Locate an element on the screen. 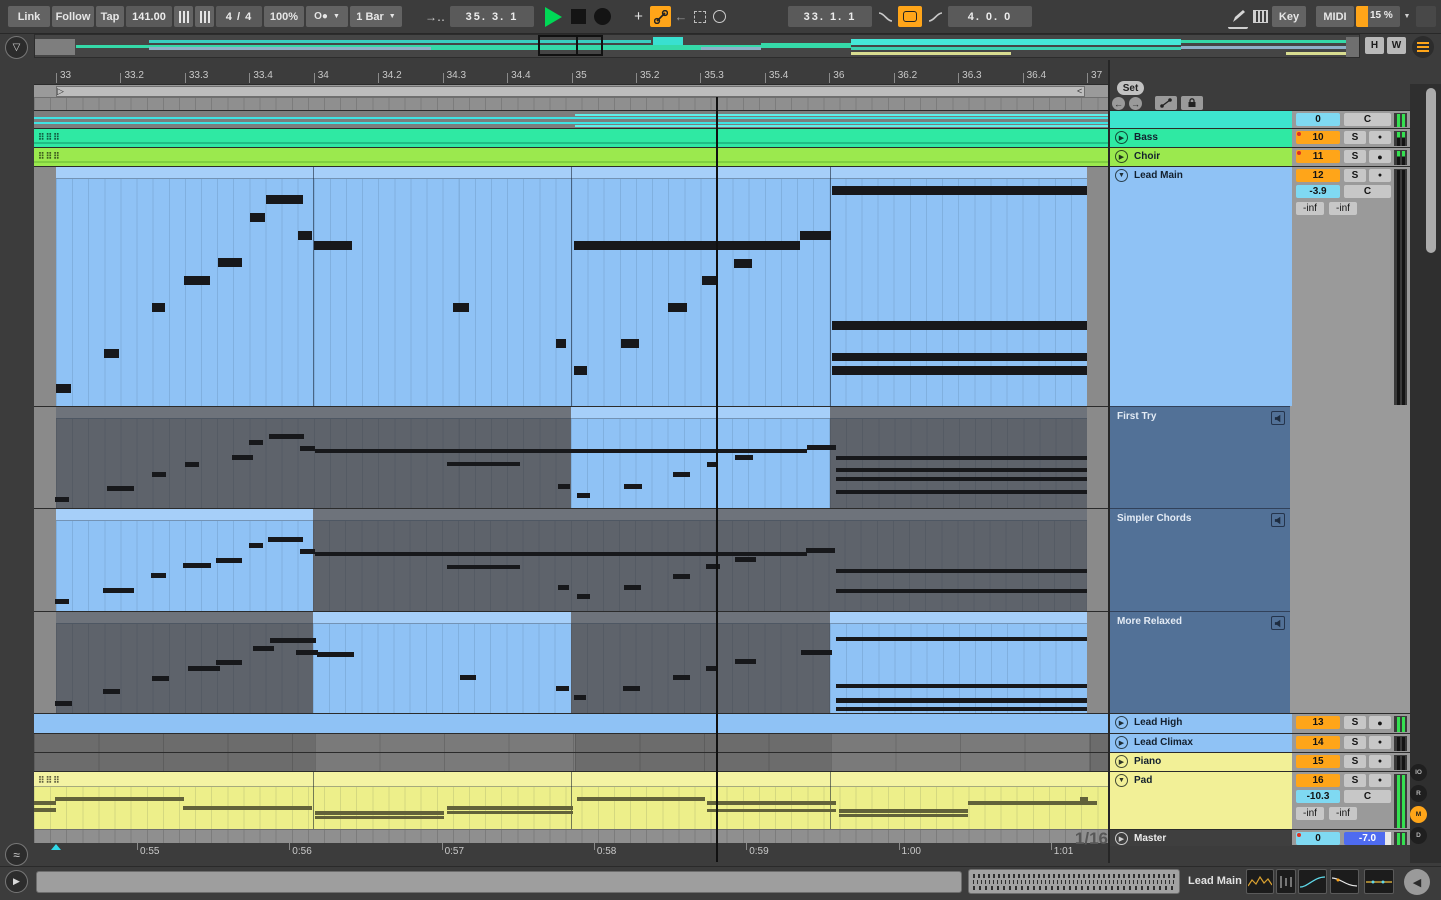 The width and height of the screenshot is (1441, 900). punch-in-button is located at coordinates (885, 16).